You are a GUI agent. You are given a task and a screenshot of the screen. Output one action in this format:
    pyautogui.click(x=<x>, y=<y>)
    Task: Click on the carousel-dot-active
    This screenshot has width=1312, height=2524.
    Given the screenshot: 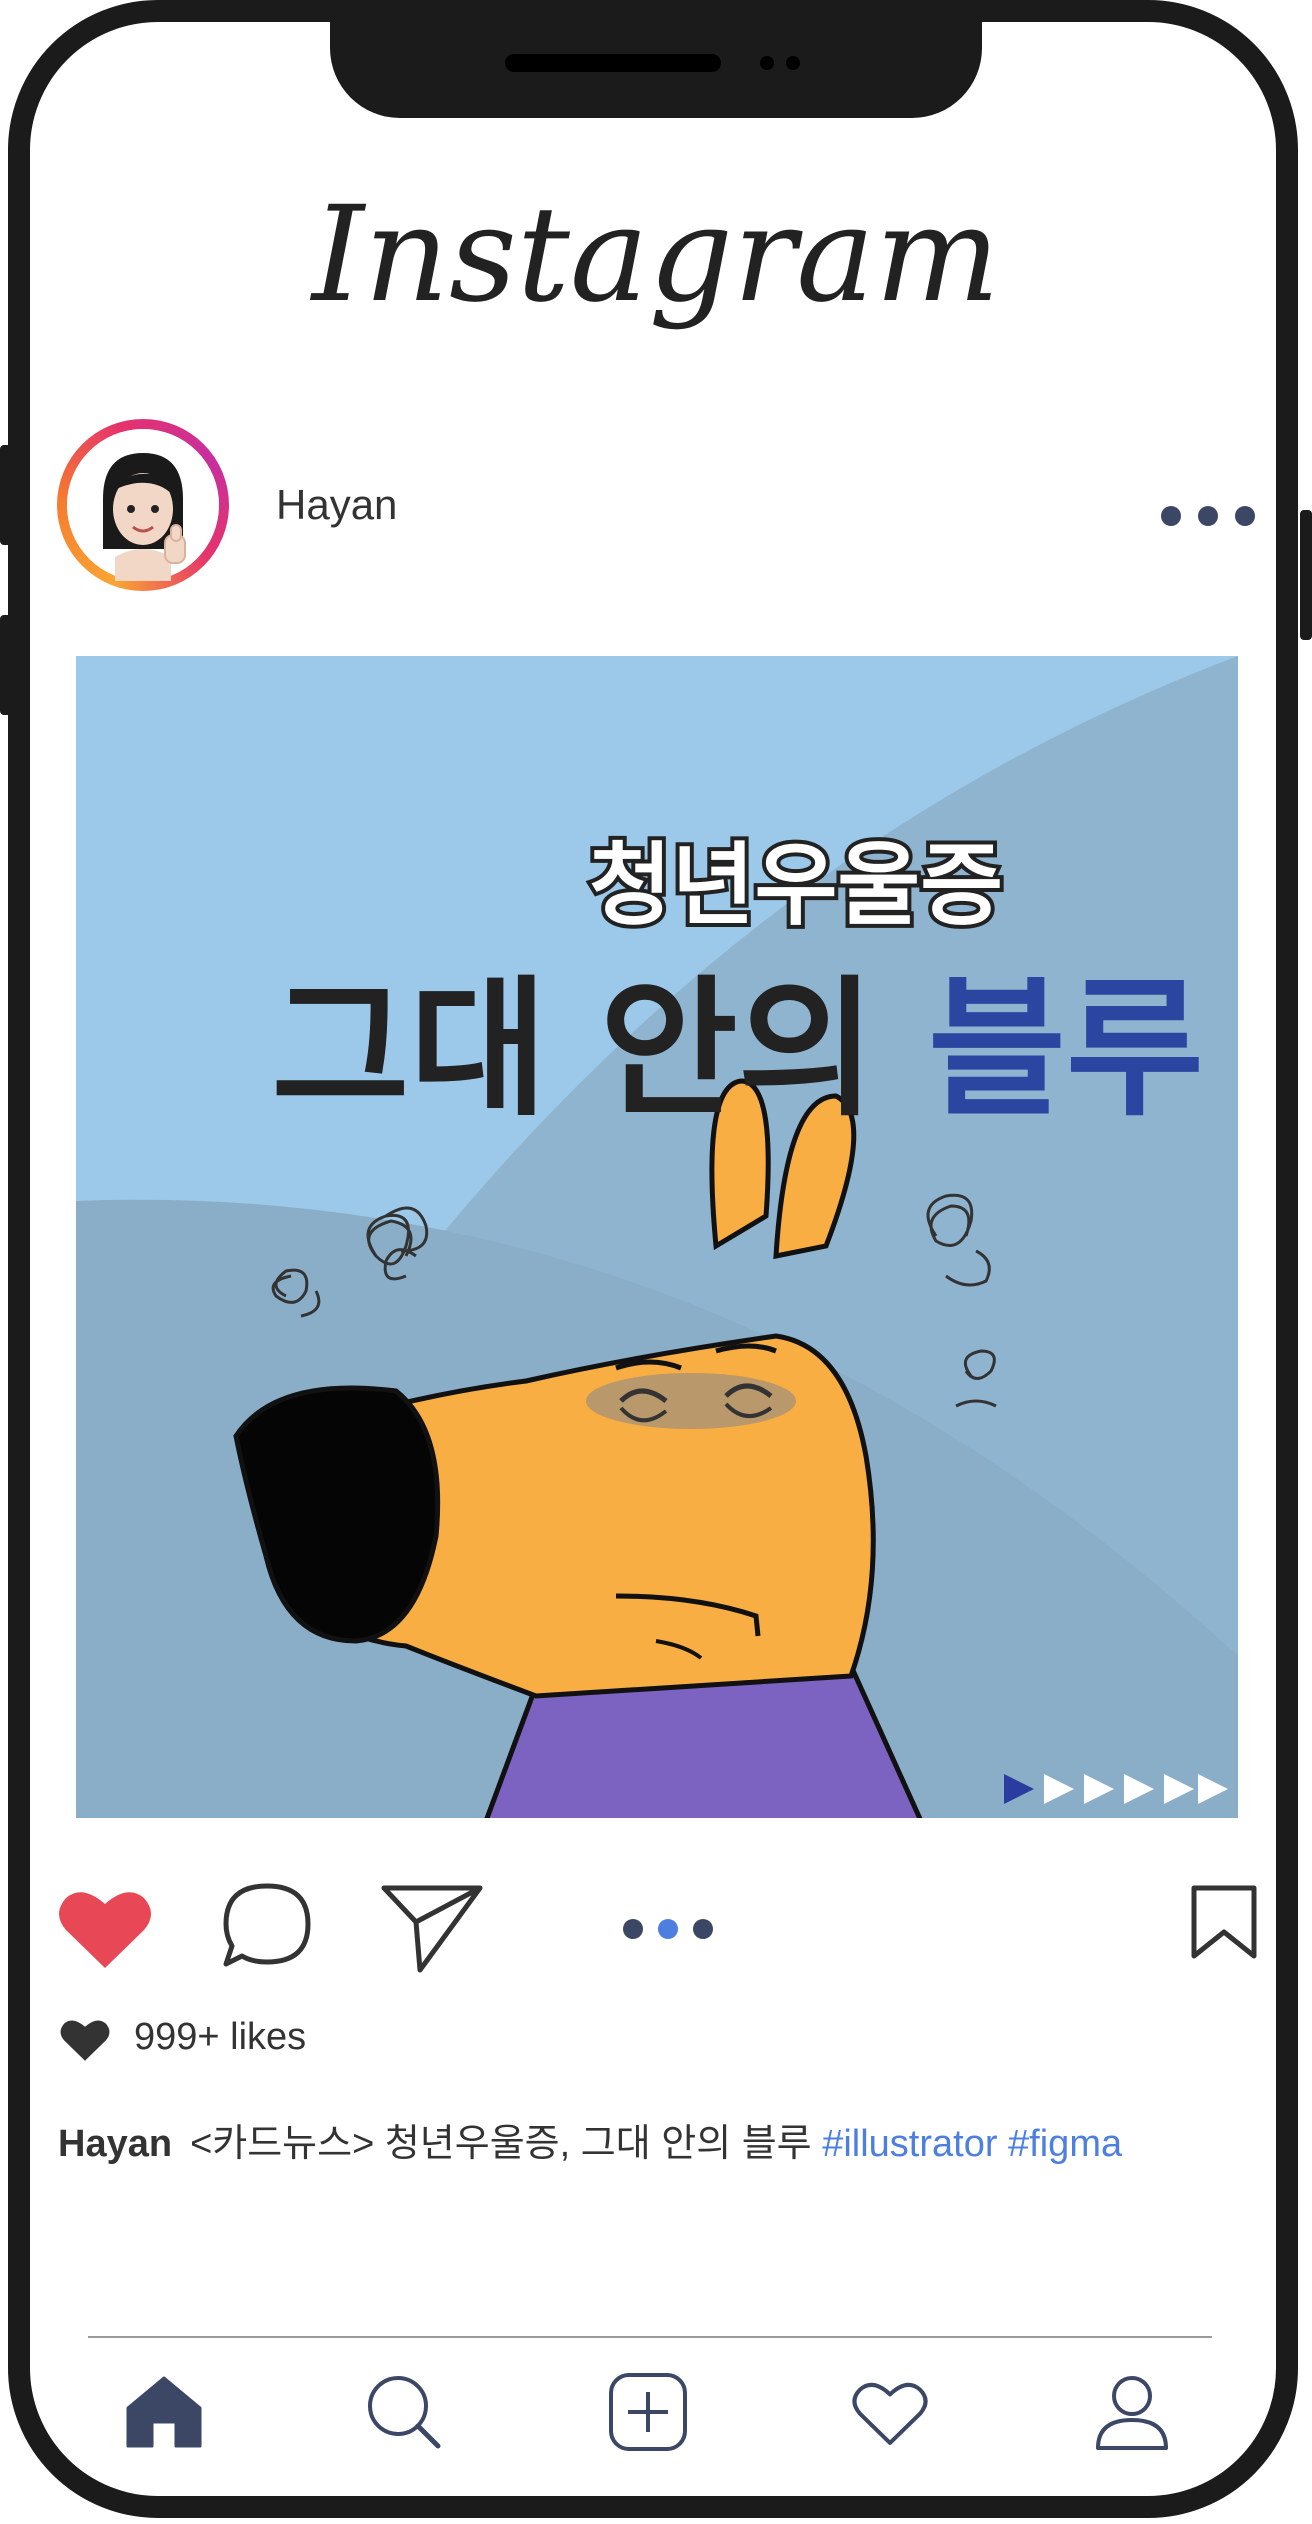 What is the action you would take?
    pyautogui.click(x=668, y=1929)
    